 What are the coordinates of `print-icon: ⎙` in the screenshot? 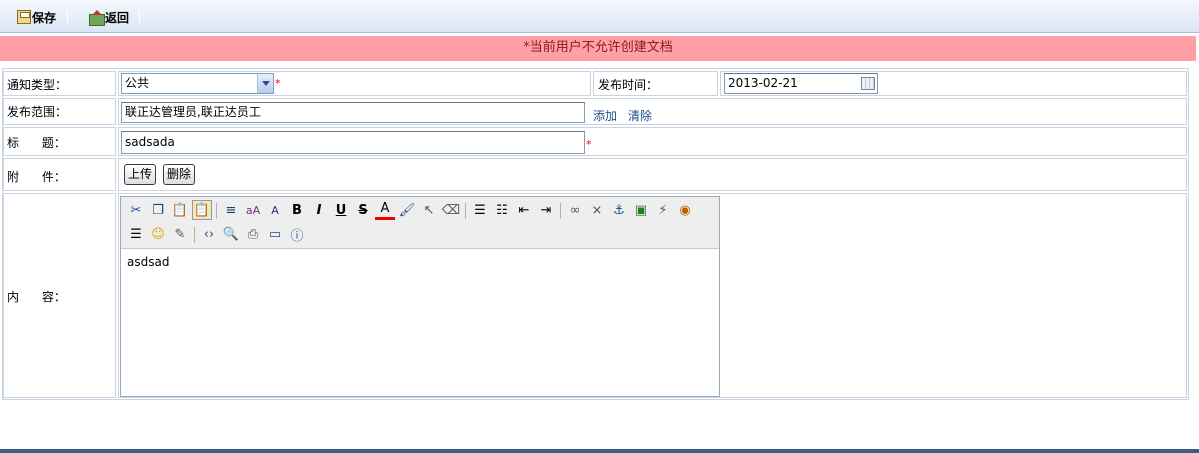 It's located at (253, 234).